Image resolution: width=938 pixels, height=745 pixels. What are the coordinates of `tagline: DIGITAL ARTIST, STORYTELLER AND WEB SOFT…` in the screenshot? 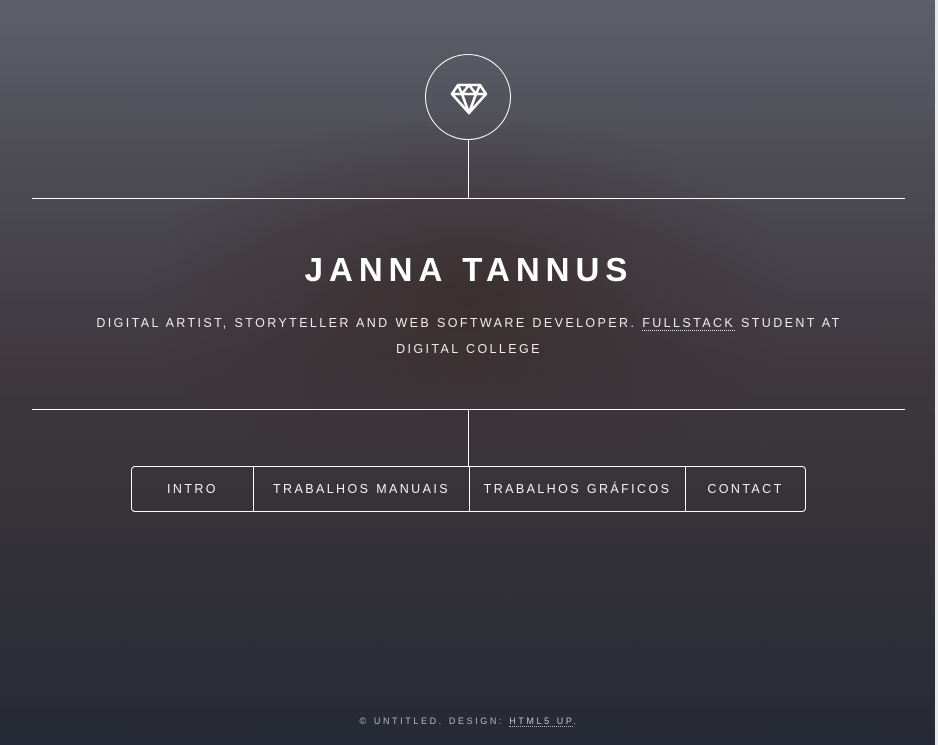 It's located at (469, 336).